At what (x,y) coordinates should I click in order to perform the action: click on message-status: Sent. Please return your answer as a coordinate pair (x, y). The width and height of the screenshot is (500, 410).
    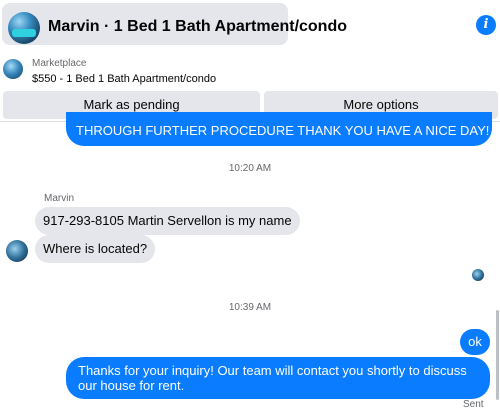
    Looking at the image, I should click on (473, 404).